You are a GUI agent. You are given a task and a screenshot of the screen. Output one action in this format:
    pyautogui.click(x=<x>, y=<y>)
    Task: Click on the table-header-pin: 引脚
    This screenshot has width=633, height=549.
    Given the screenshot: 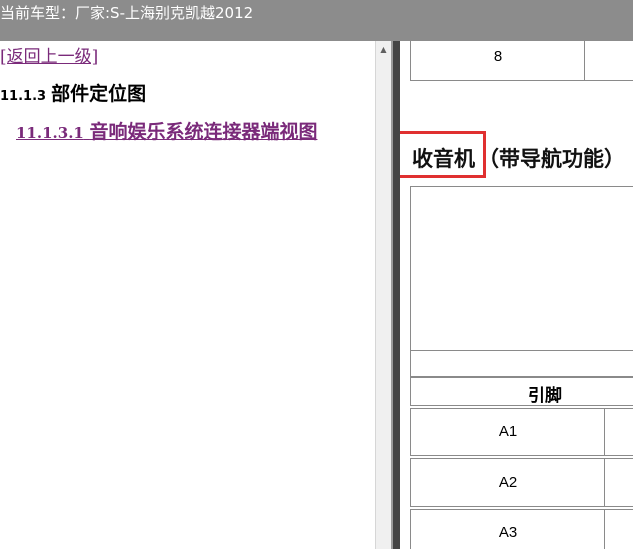 What is the action you would take?
    pyautogui.click(x=545, y=396)
    